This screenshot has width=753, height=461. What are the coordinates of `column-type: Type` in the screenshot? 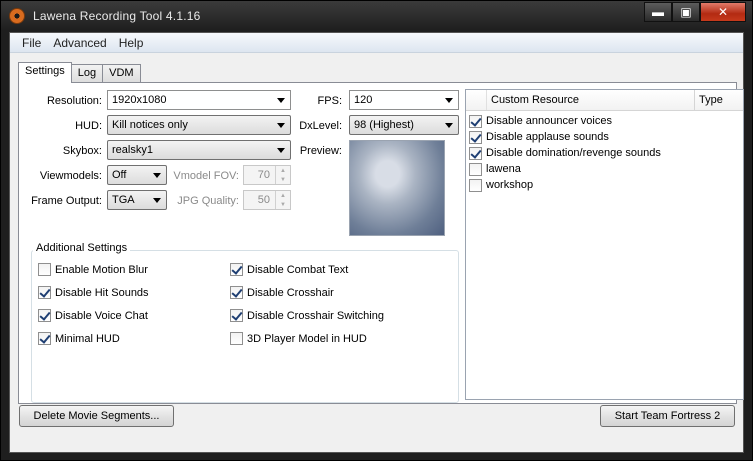 It's located at (719, 100).